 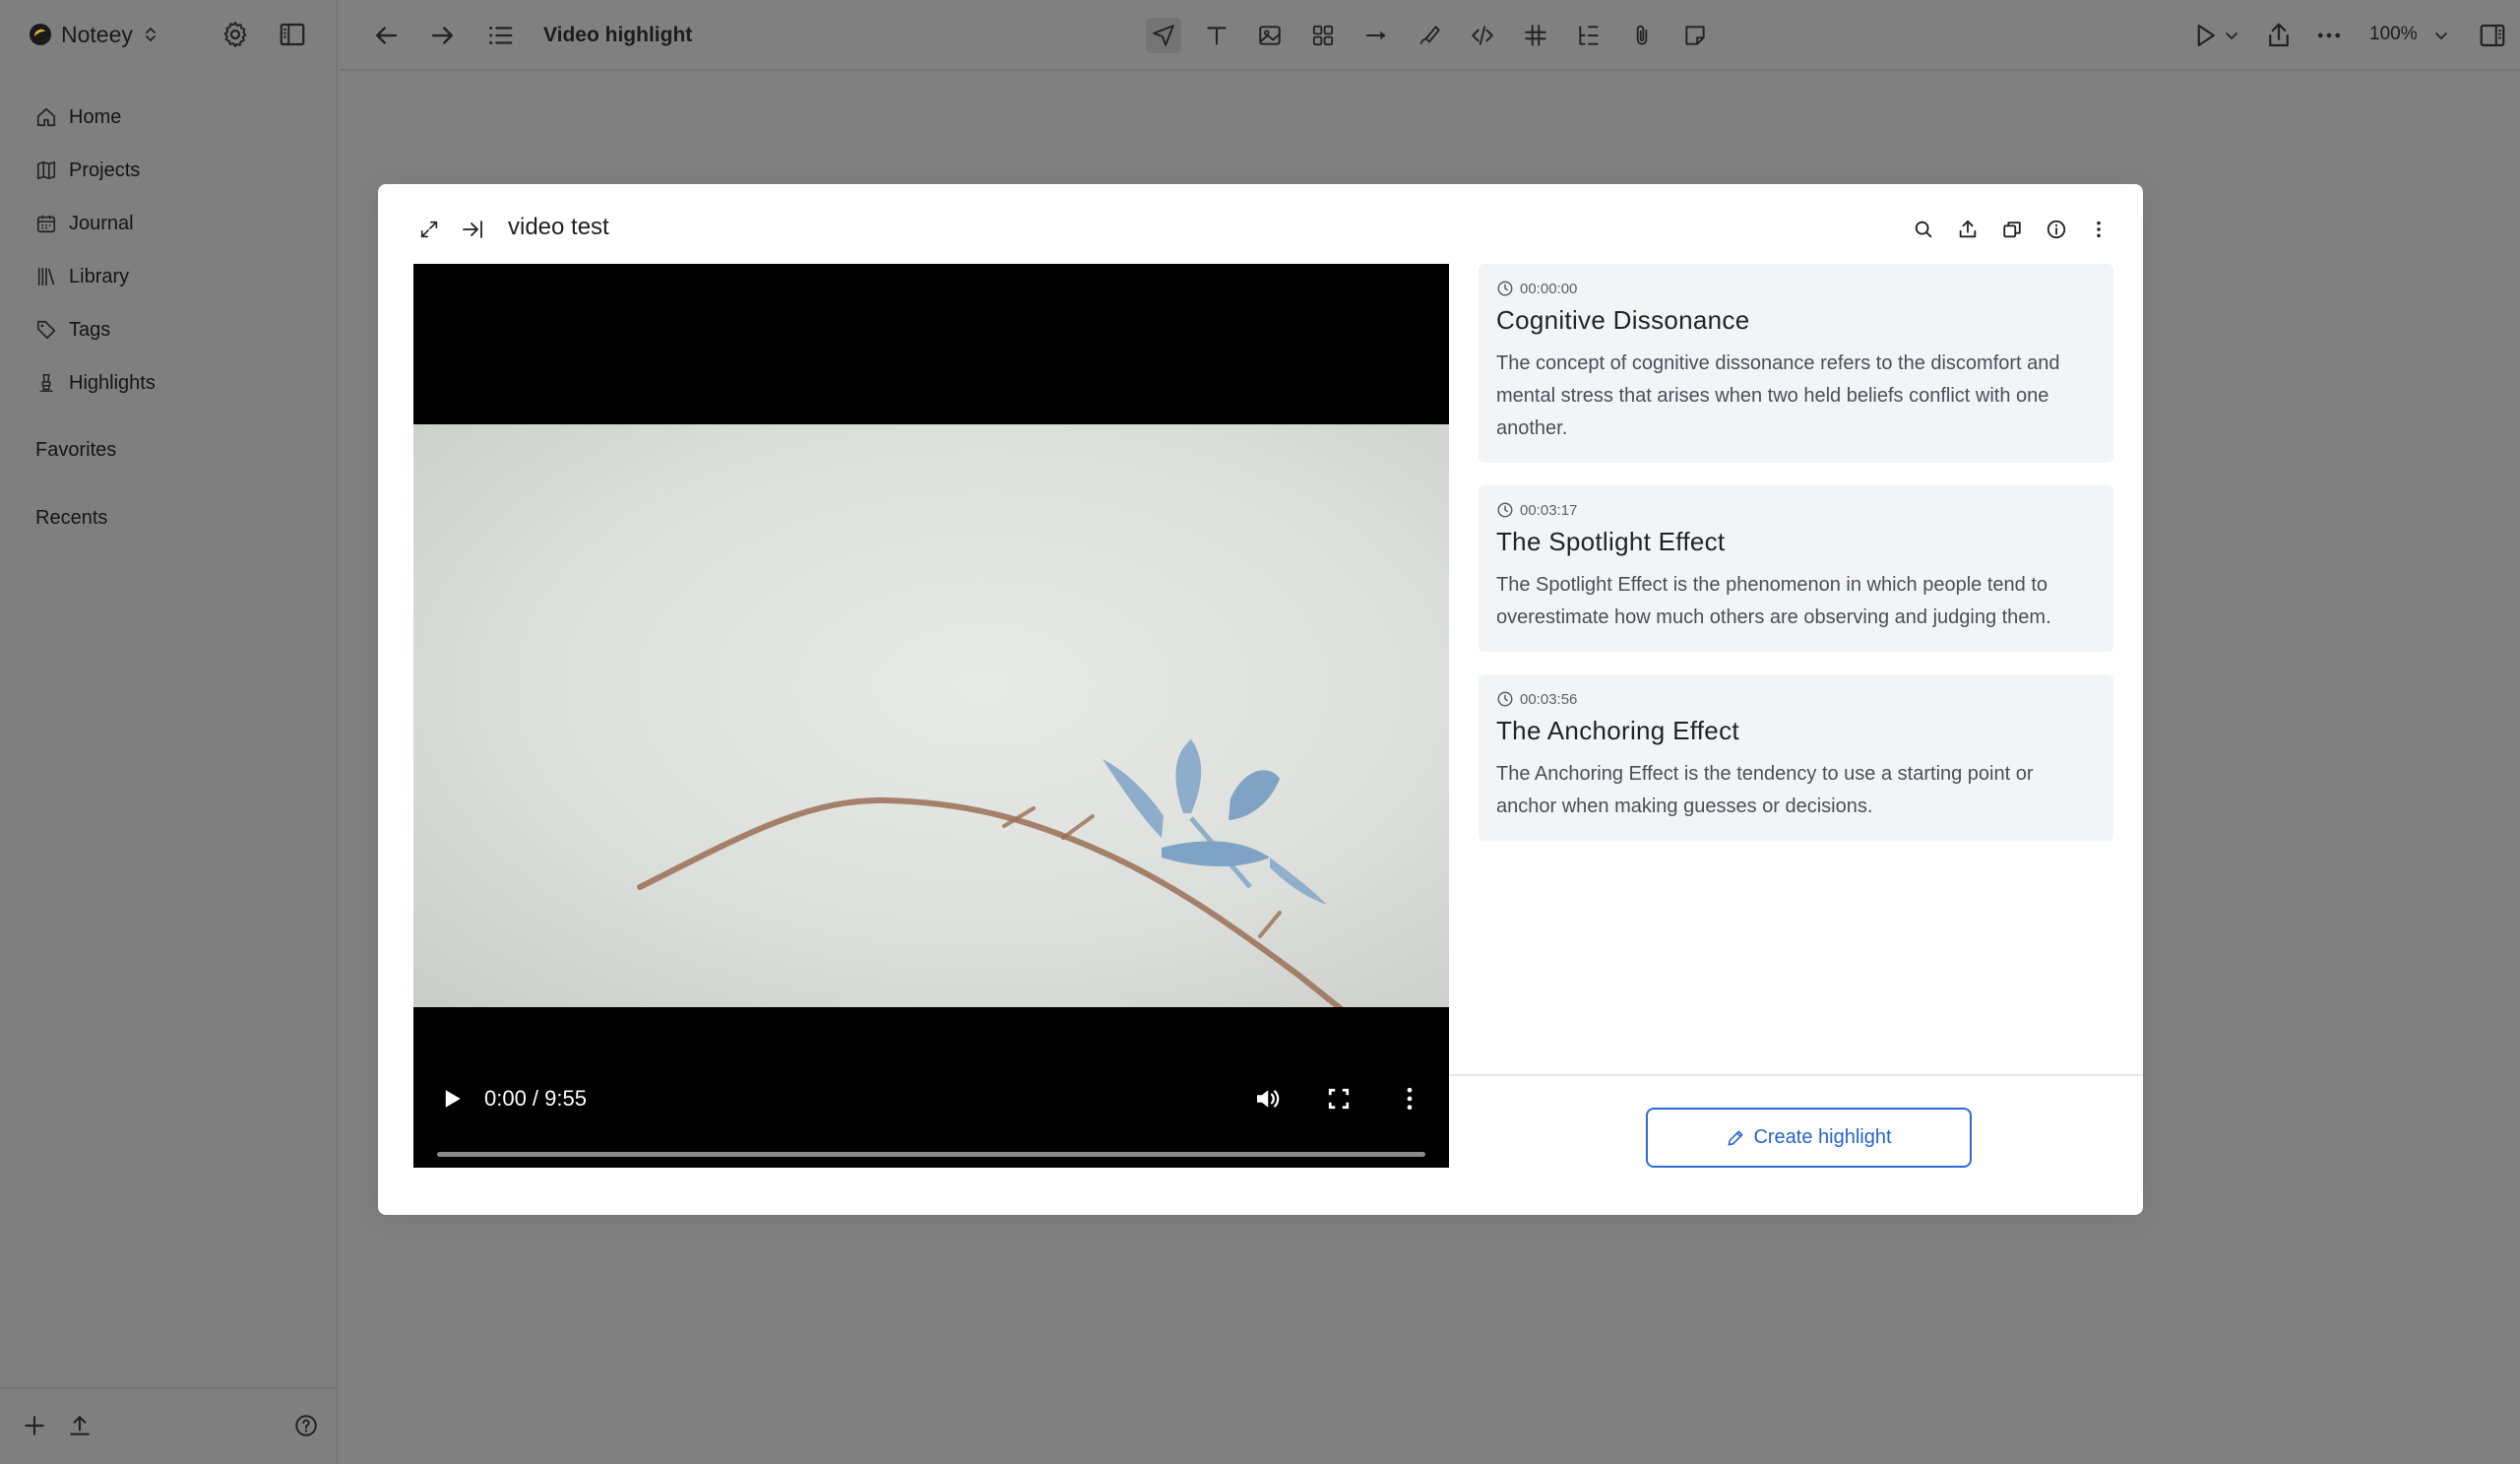 I want to click on sidebar-item-label: Projects, so click(x=105, y=170).